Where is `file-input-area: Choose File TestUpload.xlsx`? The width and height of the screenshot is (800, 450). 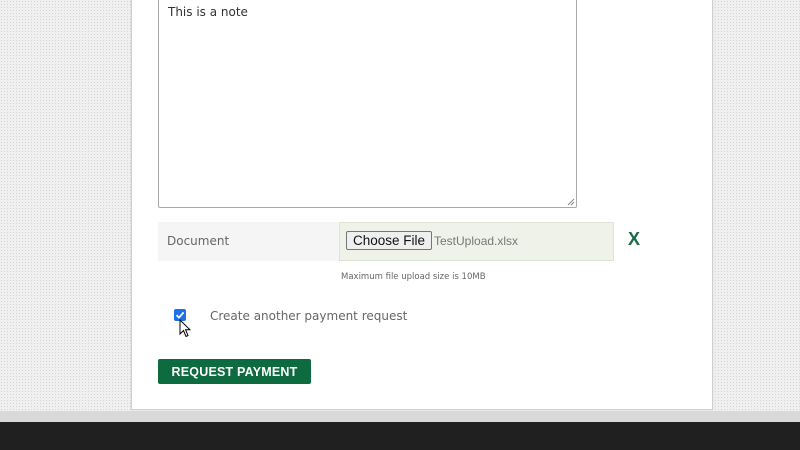 file-input-area: Choose File TestUpload.xlsx is located at coordinates (476, 241).